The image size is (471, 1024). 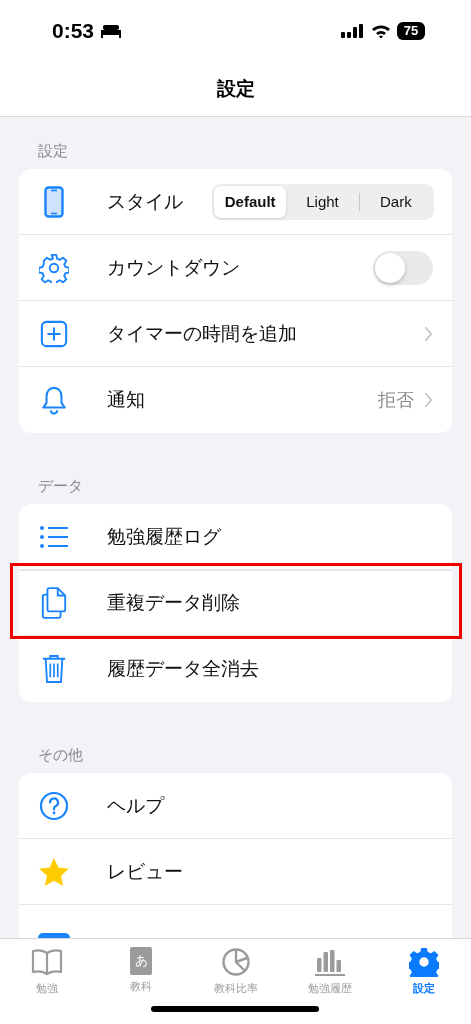 What do you see at coordinates (54, 871) in the screenshot?
I see `star-icon` at bounding box center [54, 871].